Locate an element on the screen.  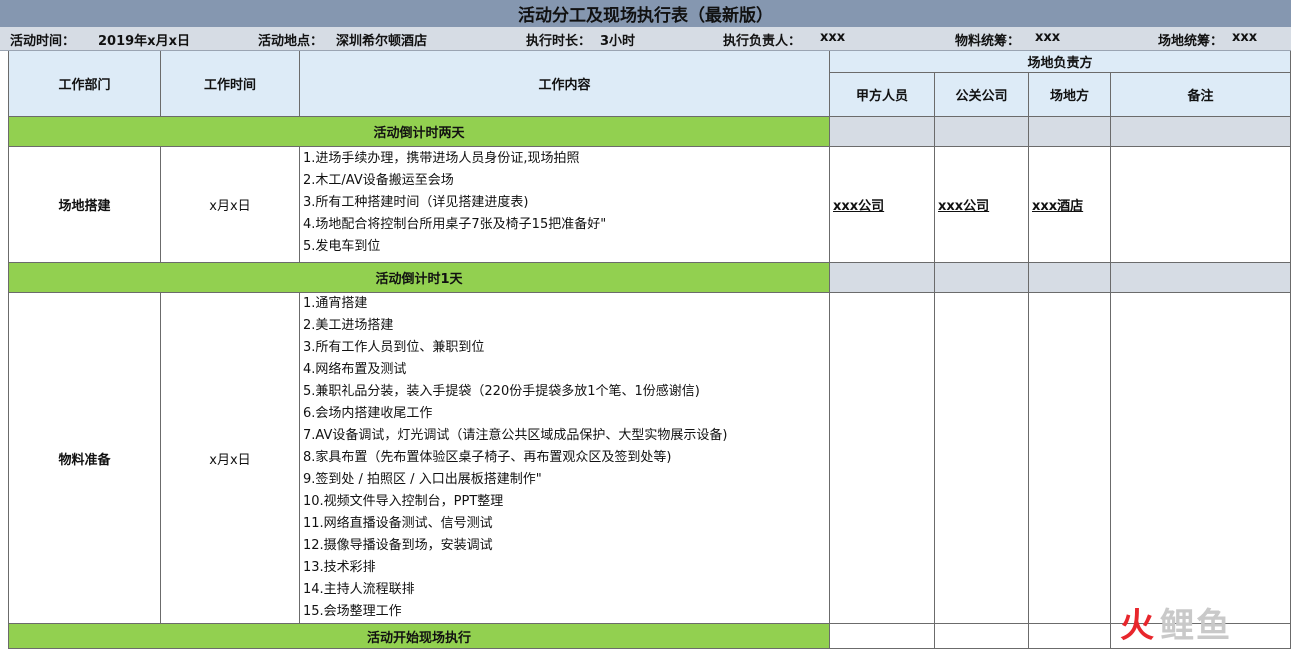
time-value: 2019年x月x日 is located at coordinates (144, 41).